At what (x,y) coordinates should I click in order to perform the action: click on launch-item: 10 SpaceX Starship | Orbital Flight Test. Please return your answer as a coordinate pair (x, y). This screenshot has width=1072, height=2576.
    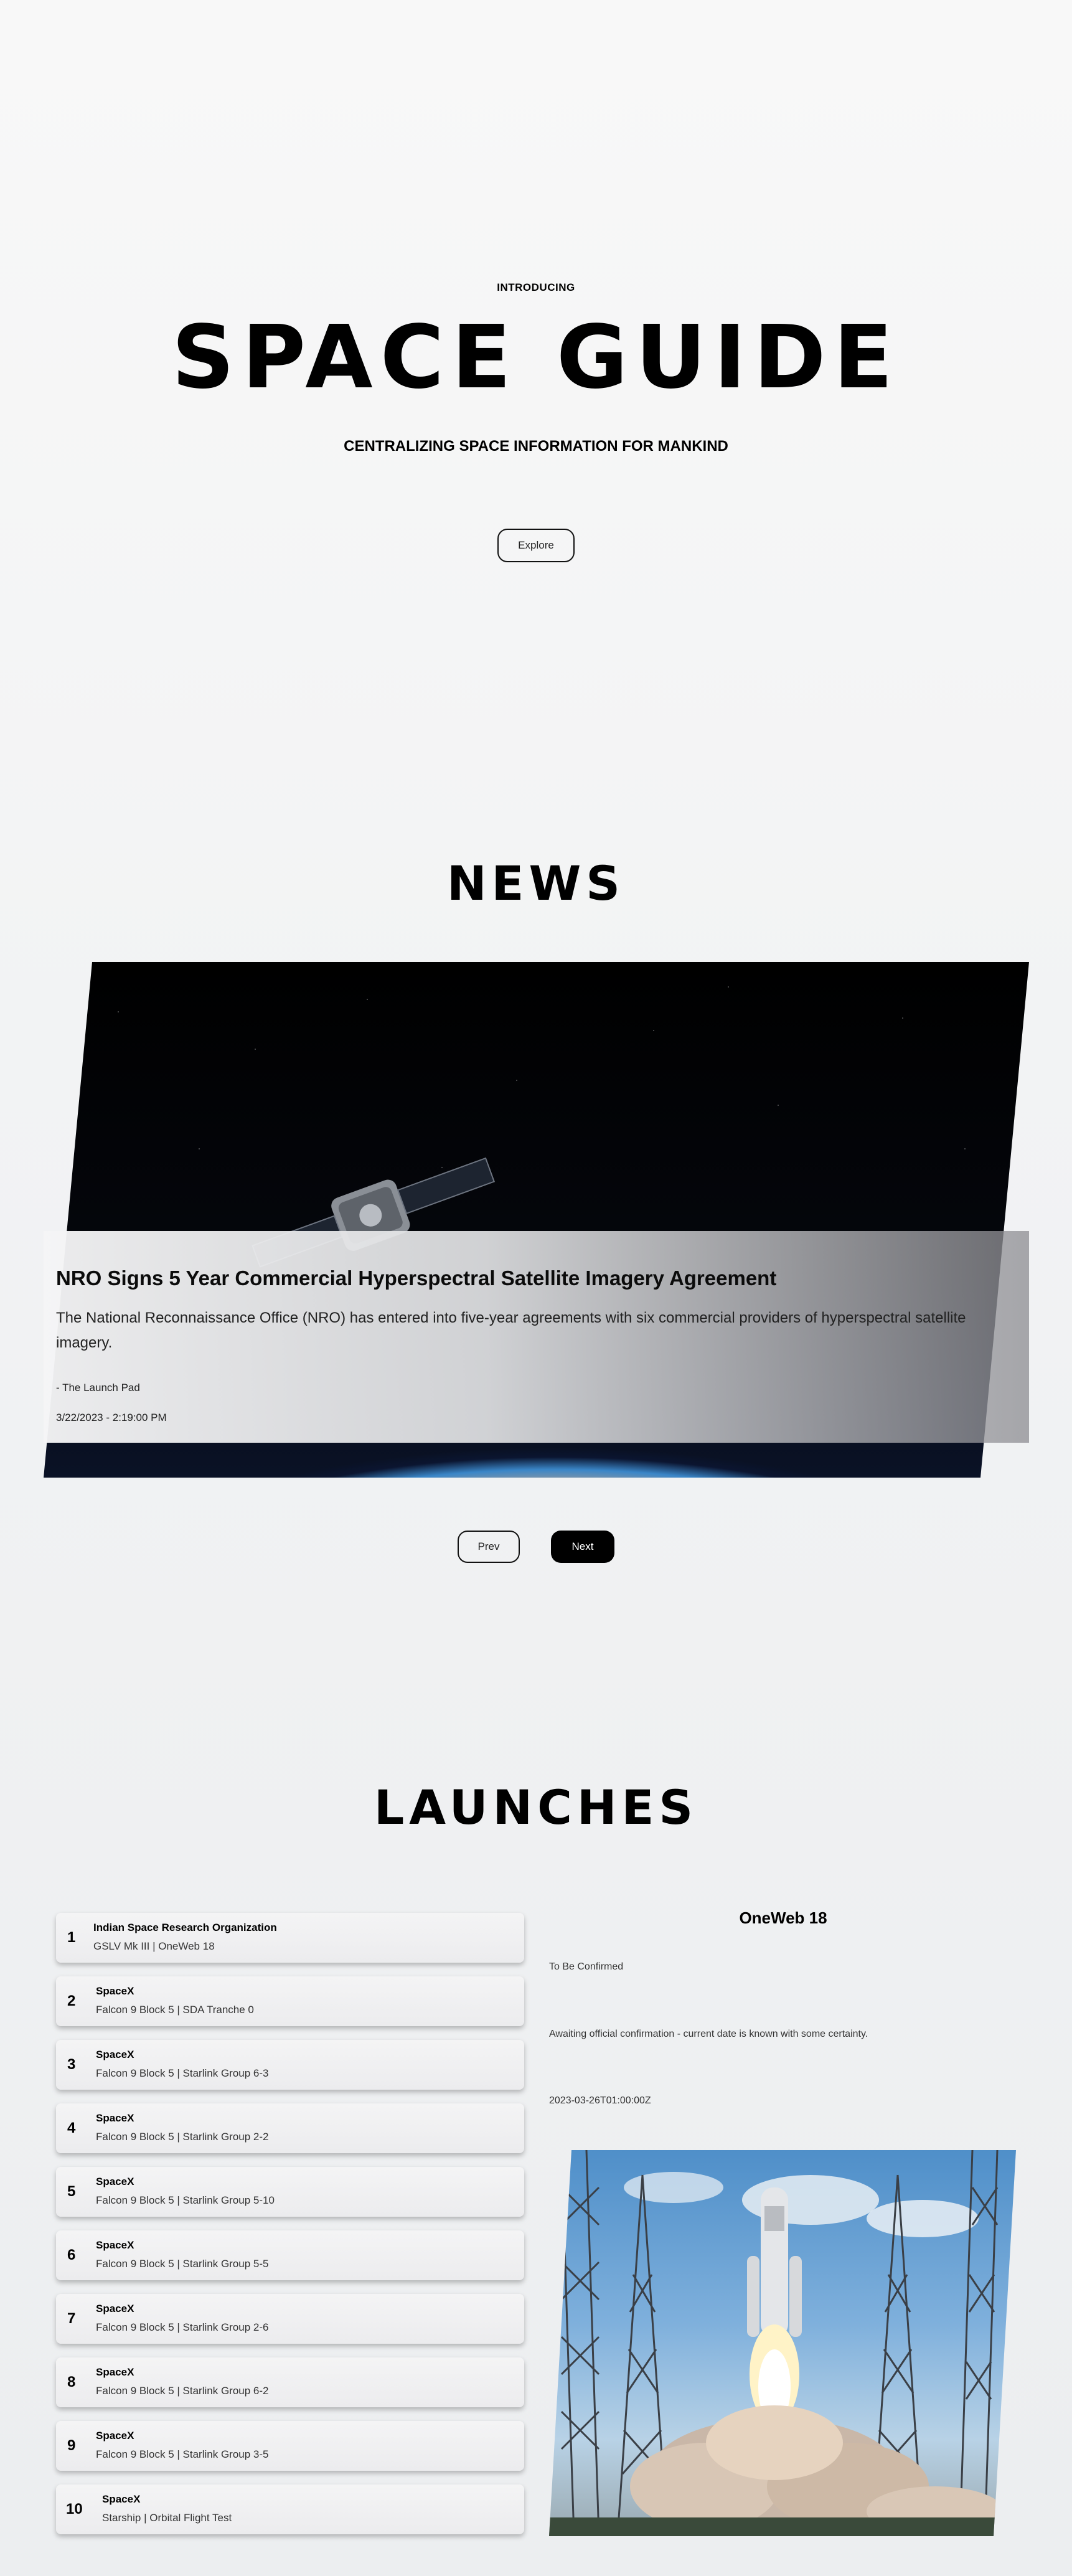
    Looking at the image, I should click on (290, 2509).